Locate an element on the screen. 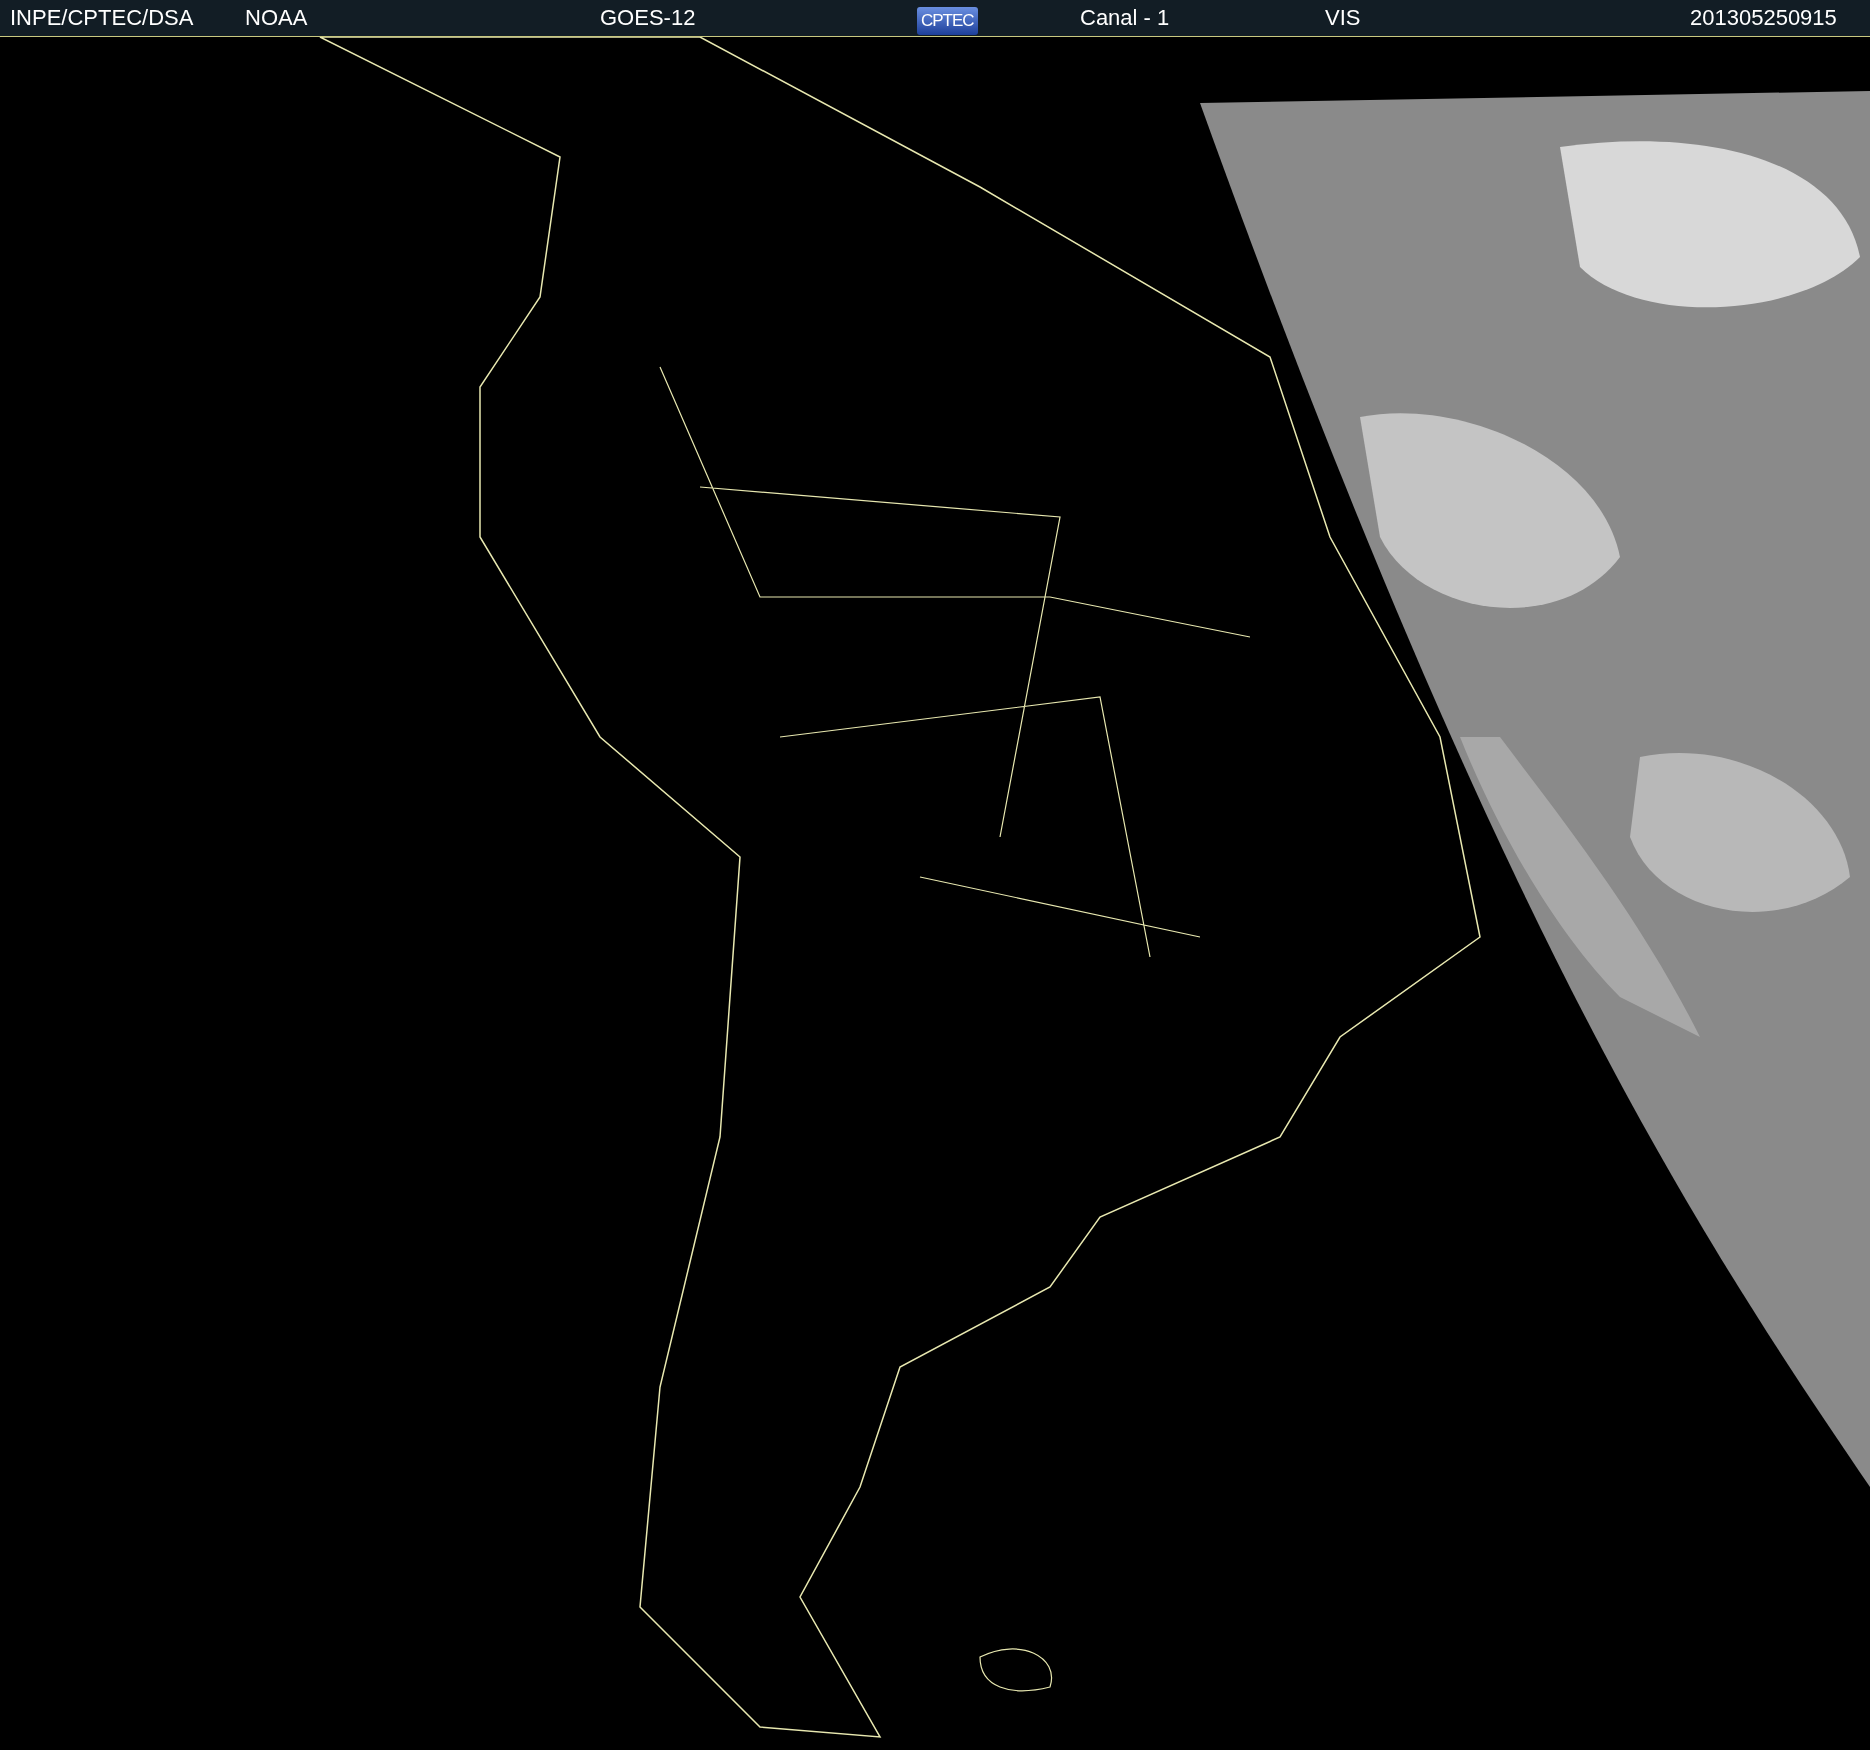  logo: CPTEC is located at coordinates (947, 20).